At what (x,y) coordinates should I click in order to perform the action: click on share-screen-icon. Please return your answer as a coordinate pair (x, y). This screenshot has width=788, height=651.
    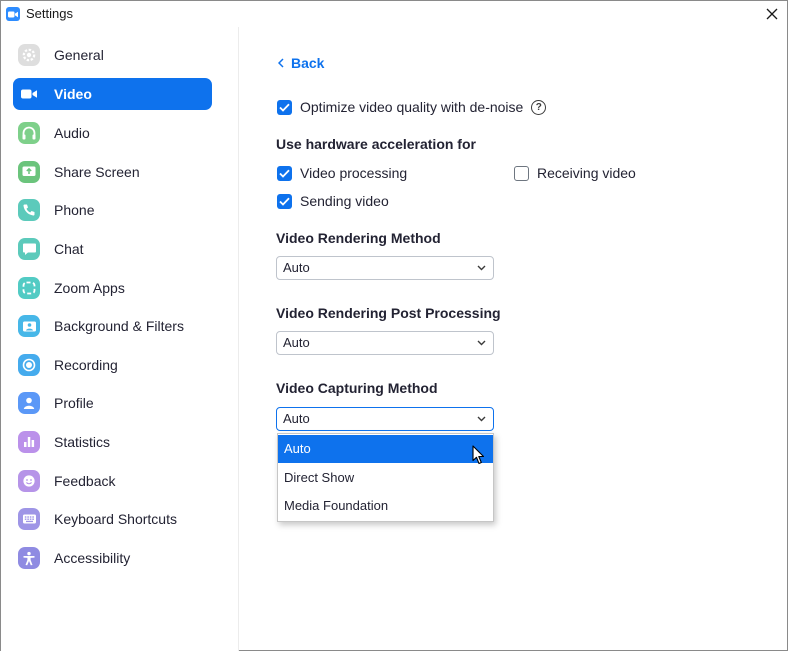
    Looking at the image, I should click on (29, 172).